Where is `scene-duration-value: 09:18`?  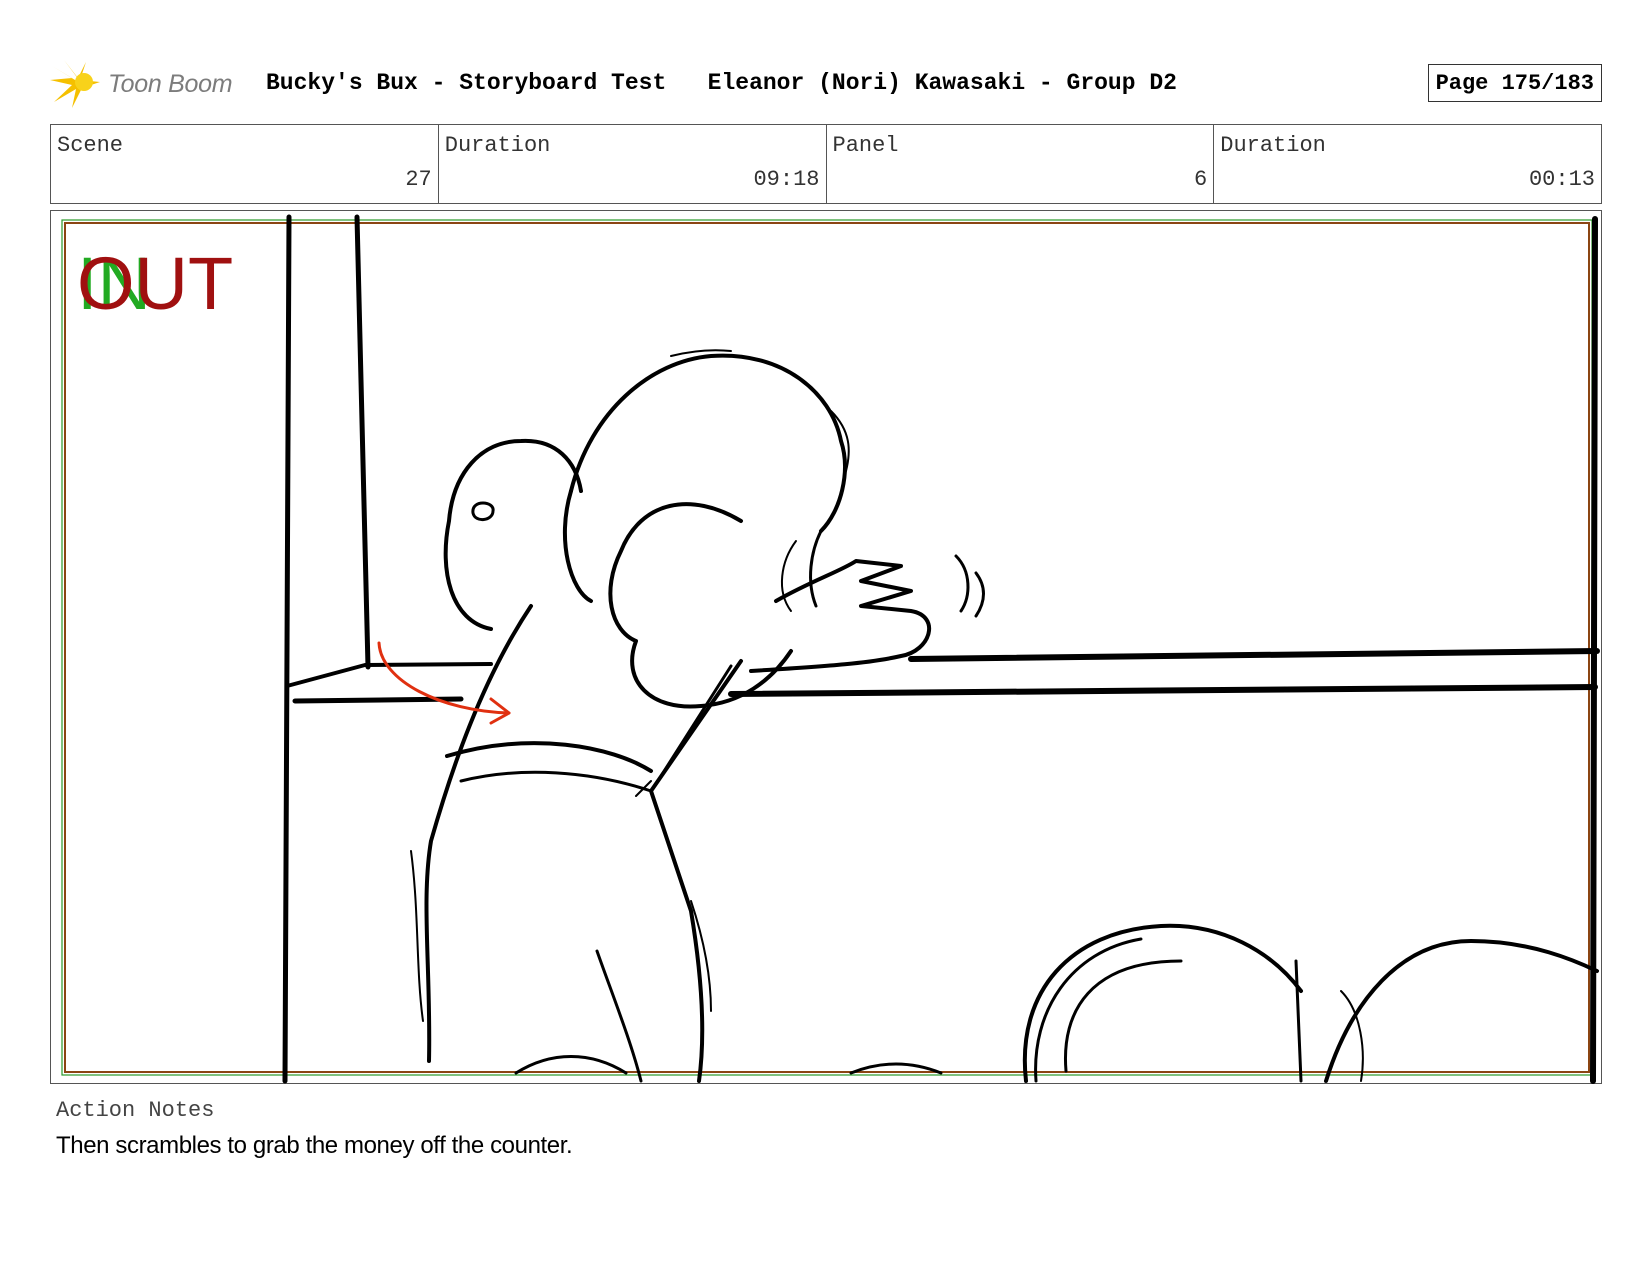
scene-duration-value: 09:18 is located at coordinates (786, 179).